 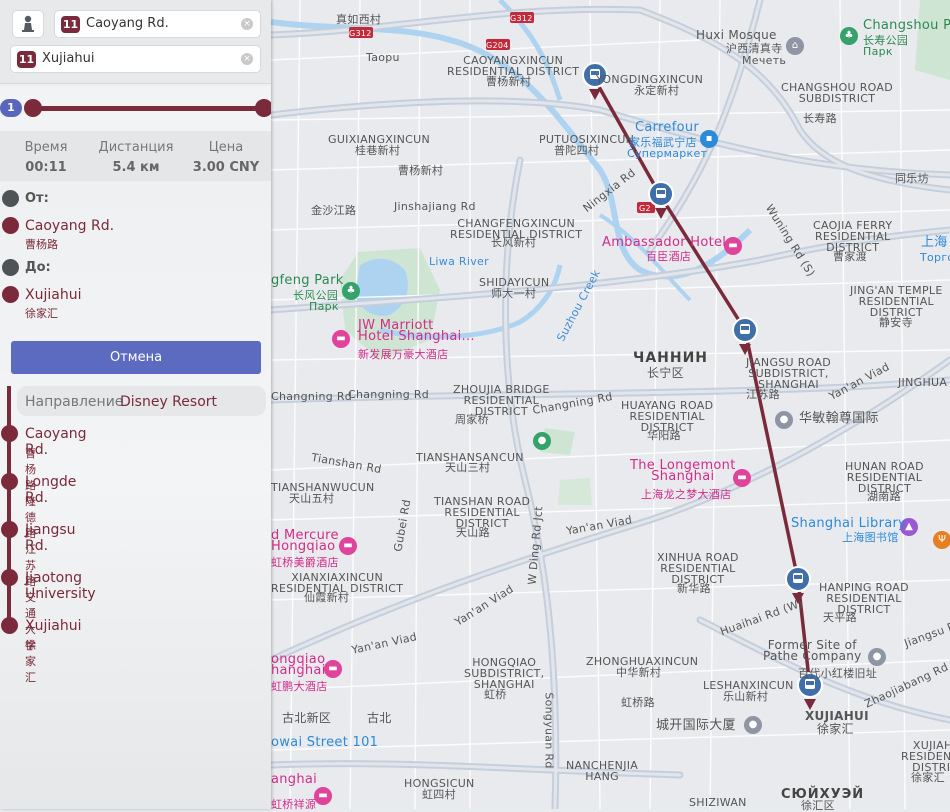 I want to click on map-label: 中华新村, so click(x=639, y=672).